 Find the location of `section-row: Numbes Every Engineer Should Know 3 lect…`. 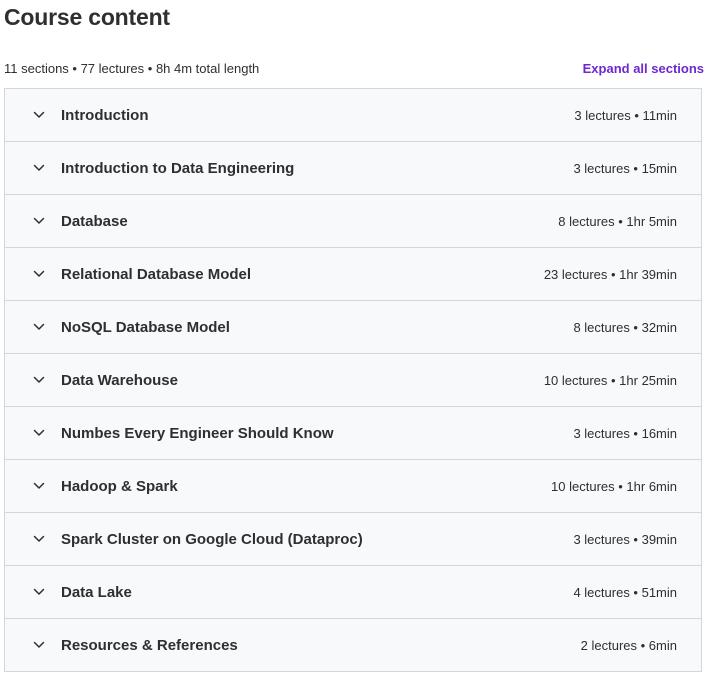

section-row: Numbes Every Engineer Should Know 3 lect… is located at coordinates (353, 433).